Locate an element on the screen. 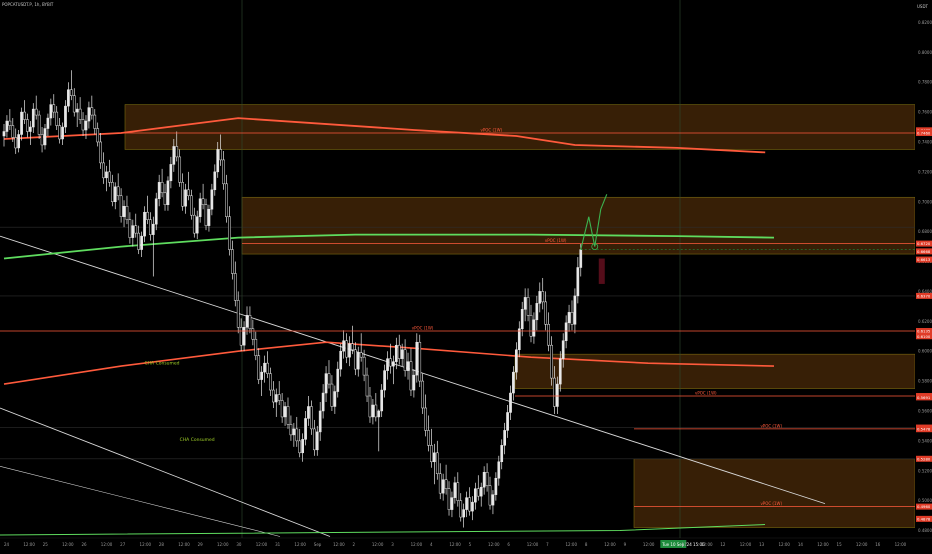 The width and height of the screenshot is (932, 554). price-badge-label: 0.5691 is located at coordinates (924, 397).